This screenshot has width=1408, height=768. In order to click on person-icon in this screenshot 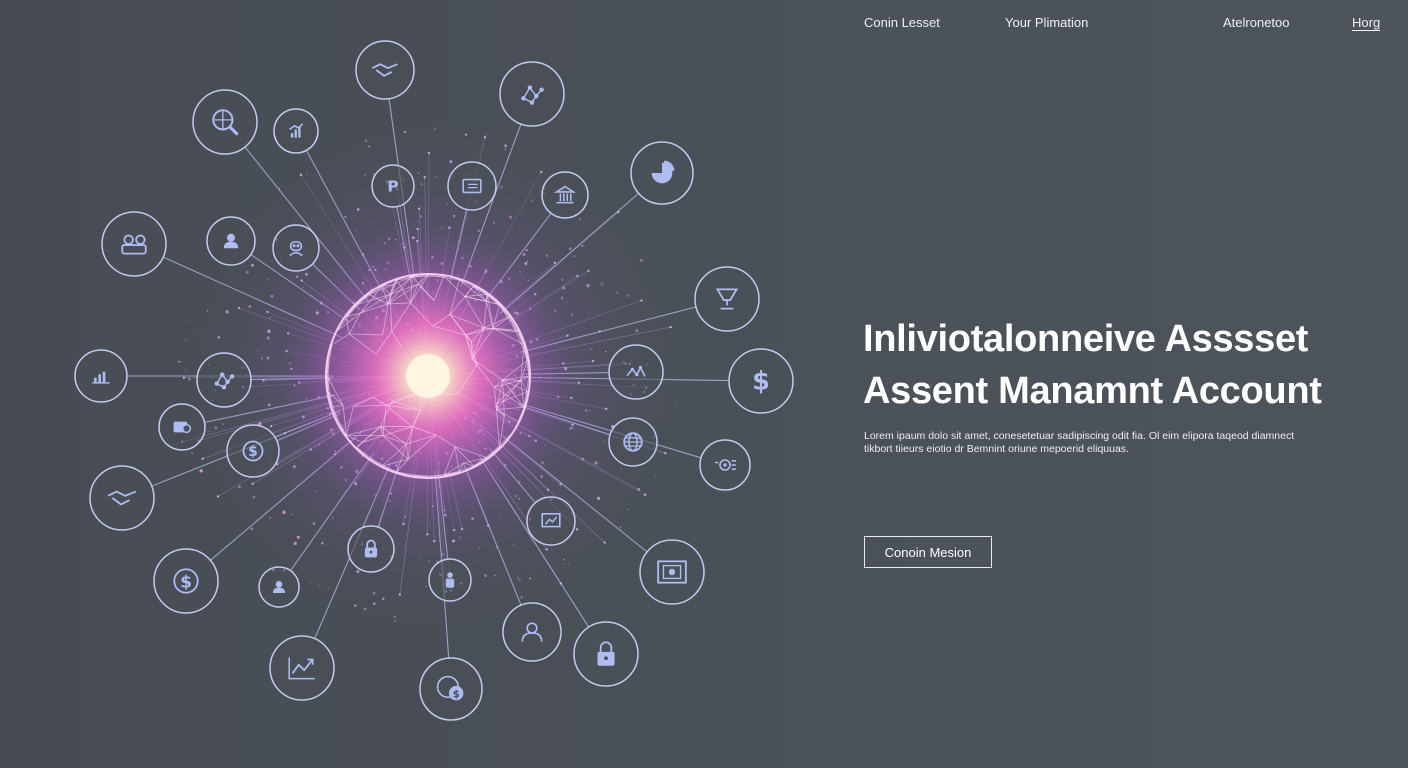, I will do `click(450, 580)`.